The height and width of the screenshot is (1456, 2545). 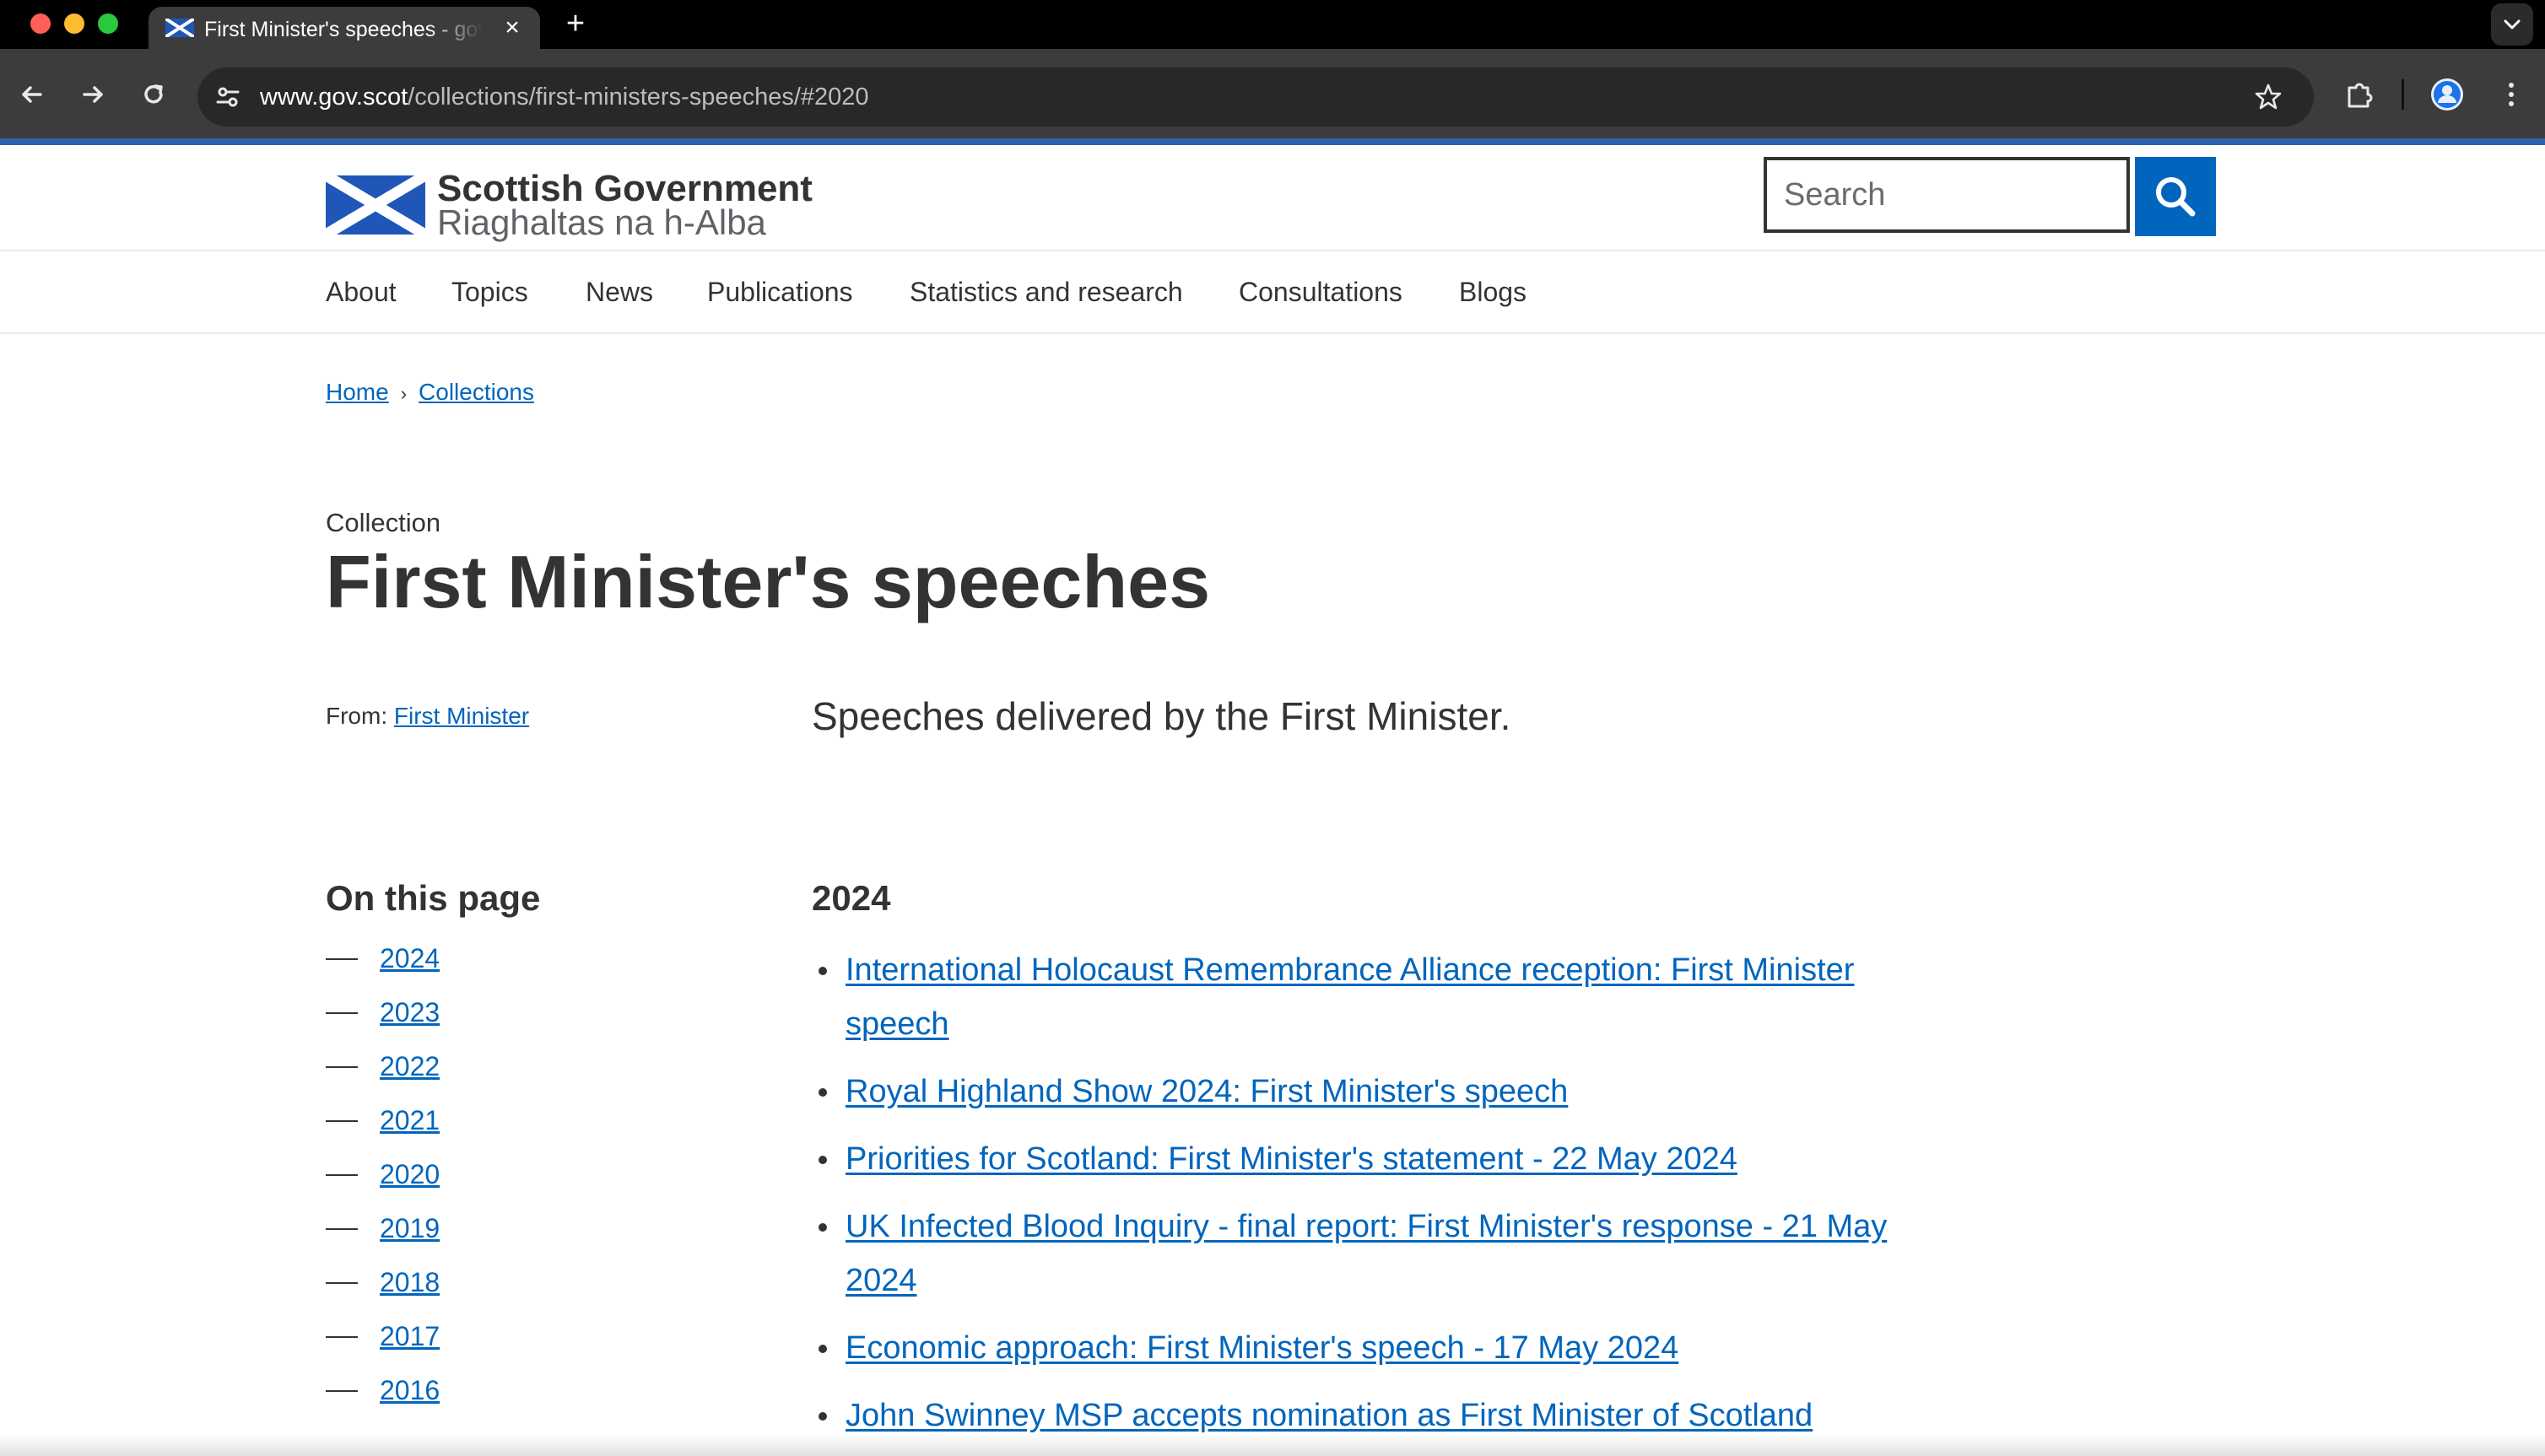 What do you see at coordinates (619, 292) in the screenshot?
I see `nav-item-news: News` at bounding box center [619, 292].